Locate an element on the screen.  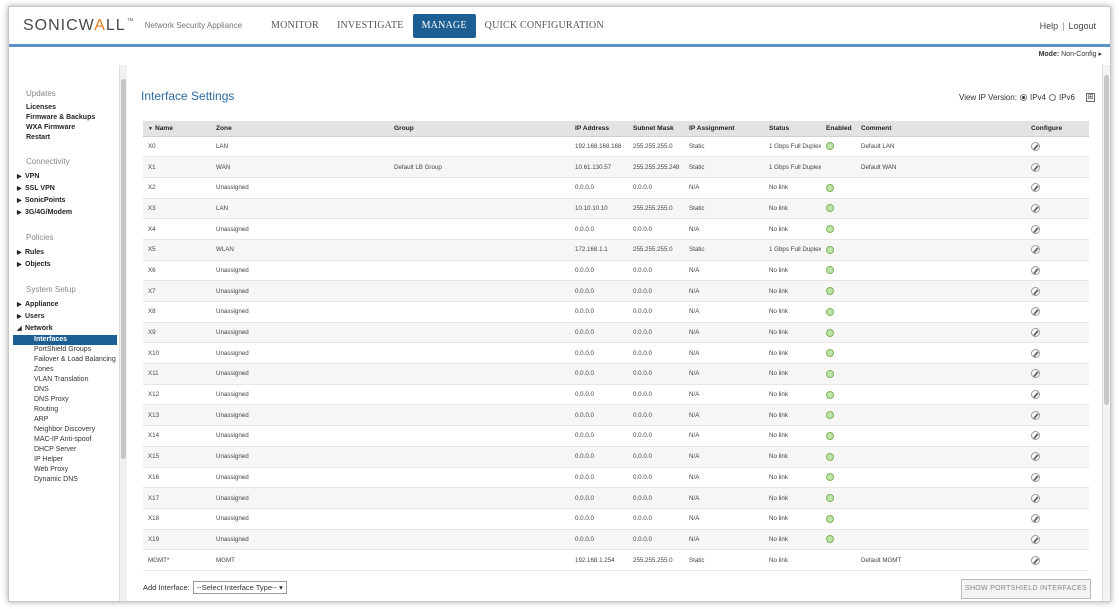
ipv6-radio is located at coordinates (1052, 97).